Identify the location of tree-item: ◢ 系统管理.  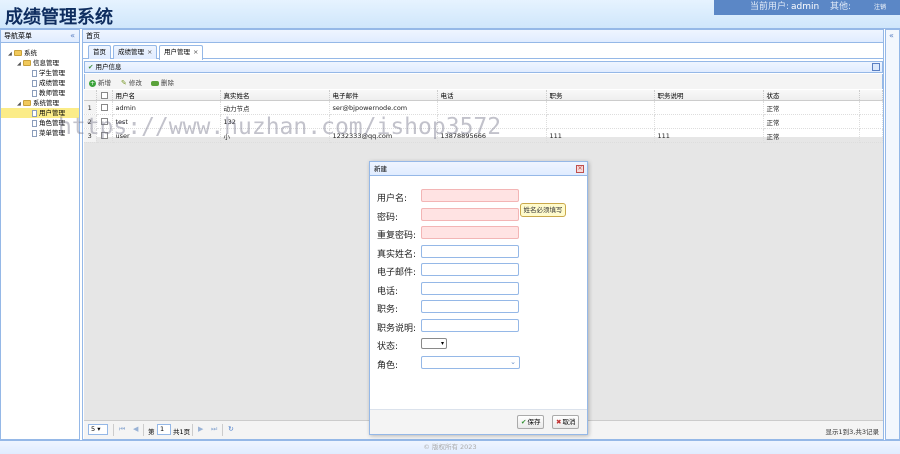
(40, 103).